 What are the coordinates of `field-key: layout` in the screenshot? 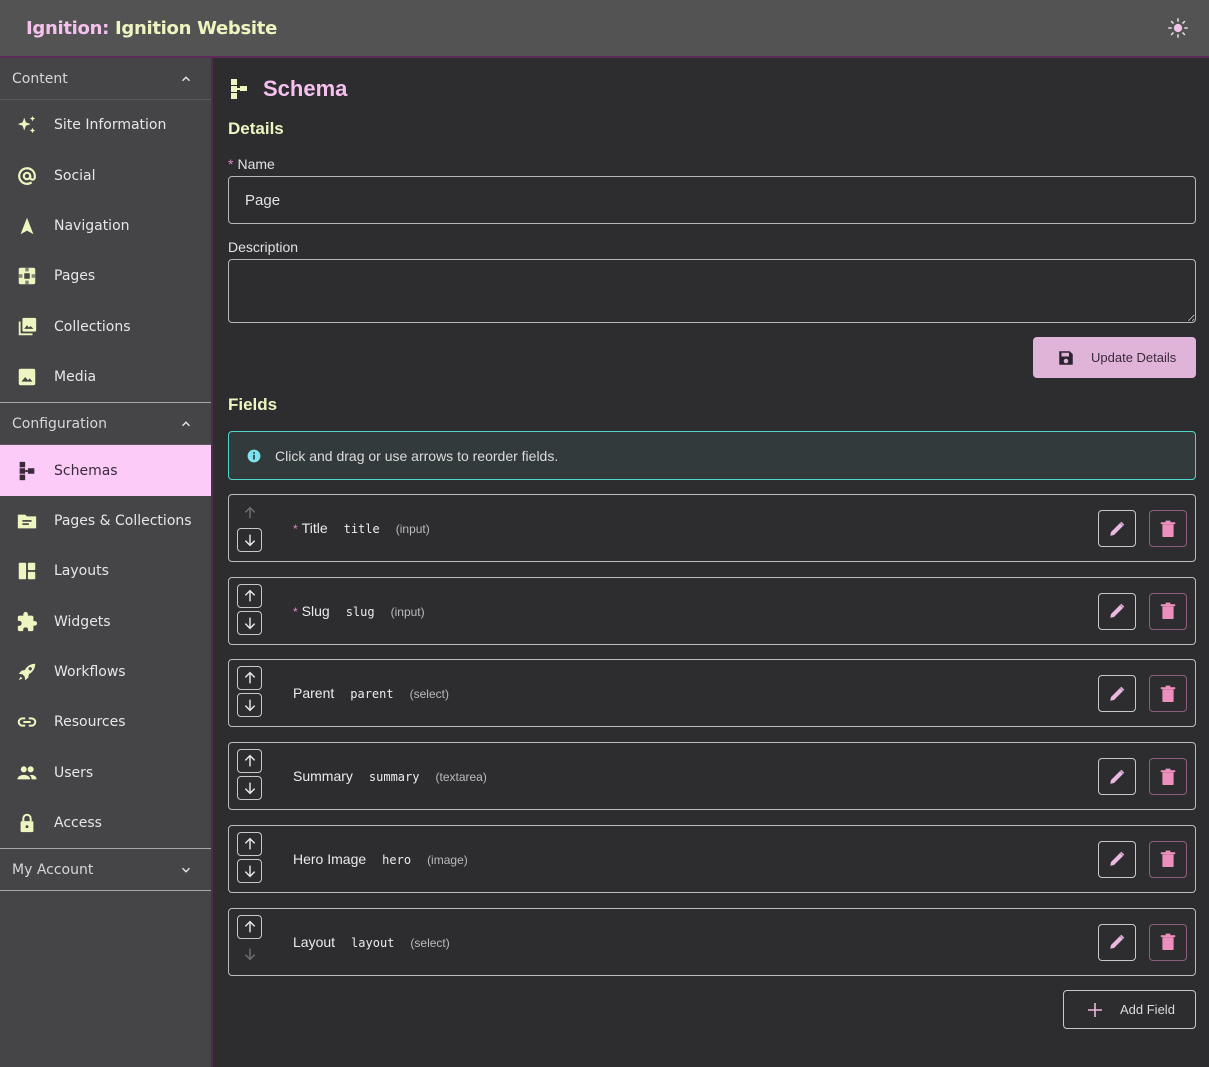 It's located at (373, 942).